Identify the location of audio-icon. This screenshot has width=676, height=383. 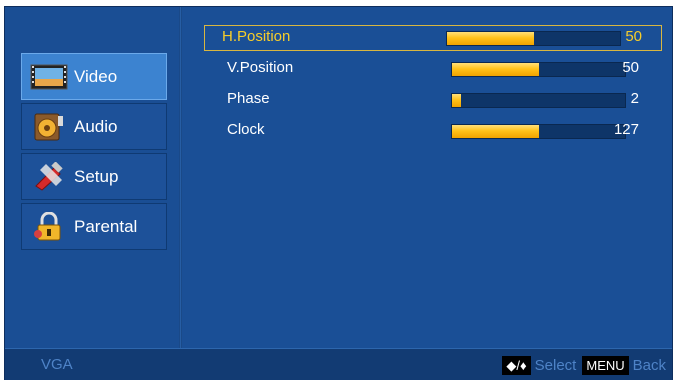
(49, 127).